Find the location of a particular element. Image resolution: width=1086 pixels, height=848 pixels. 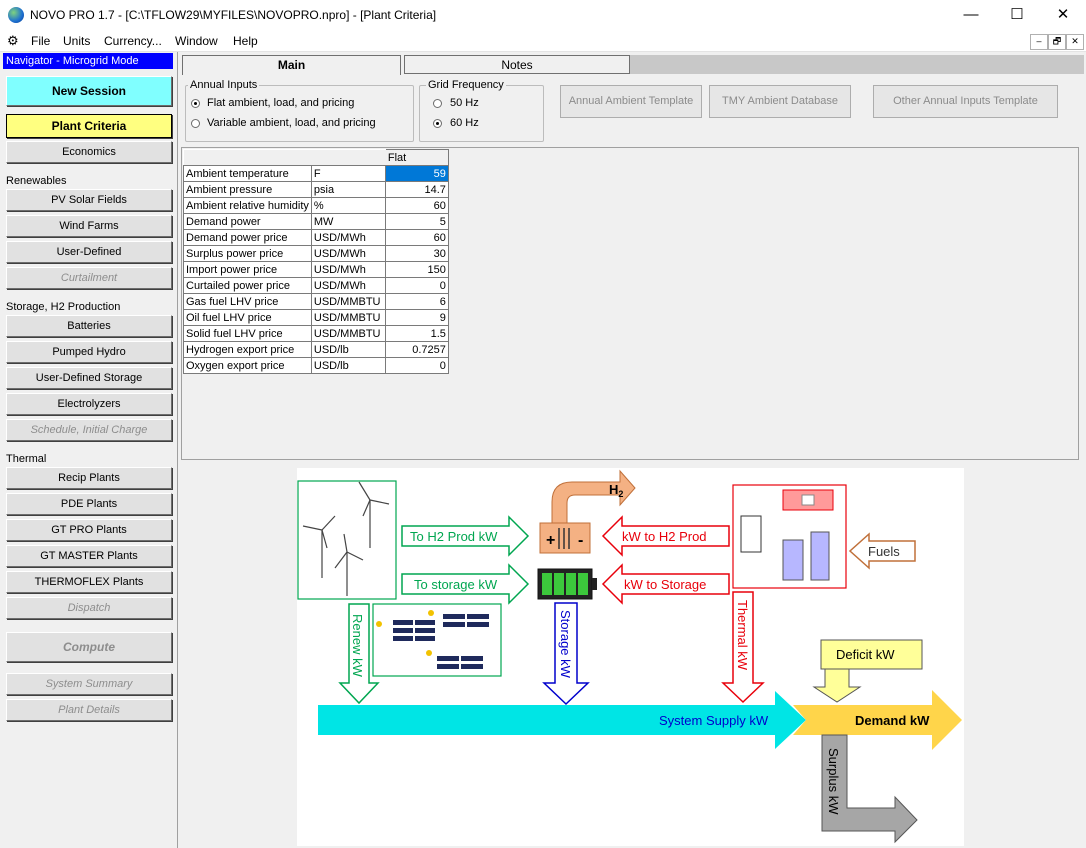

grid-row: Ambient relative humidity% 60 is located at coordinates (316, 205).